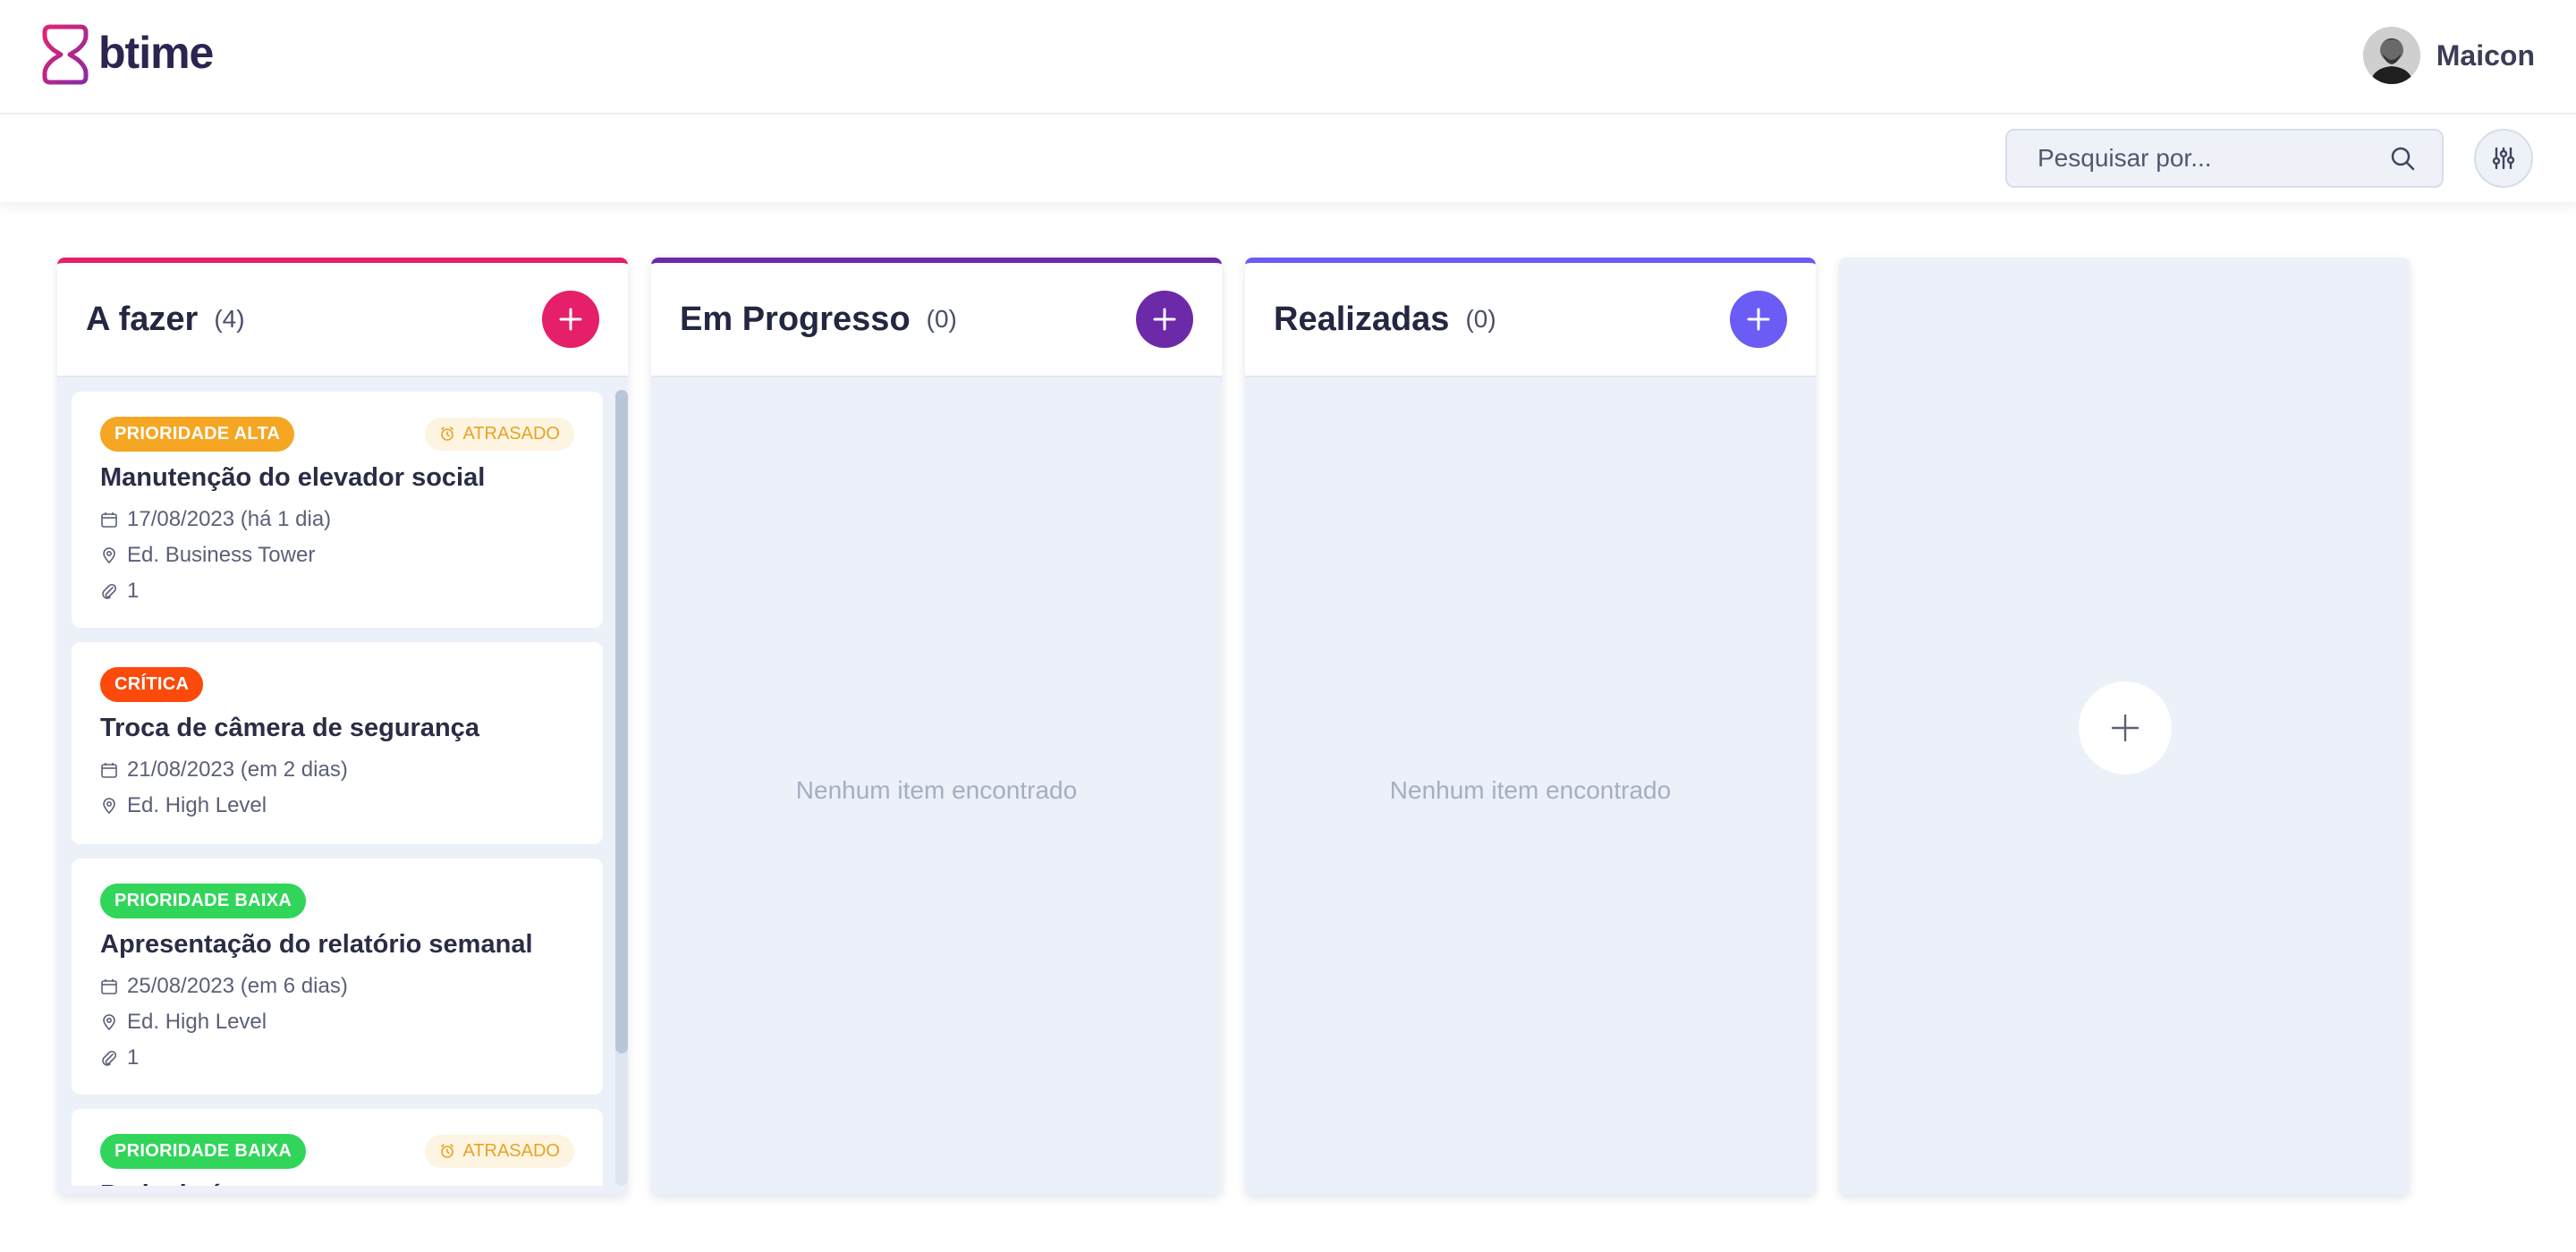  What do you see at coordinates (229, 319) in the screenshot?
I see `column-count: (4)` at bounding box center [229, 319].